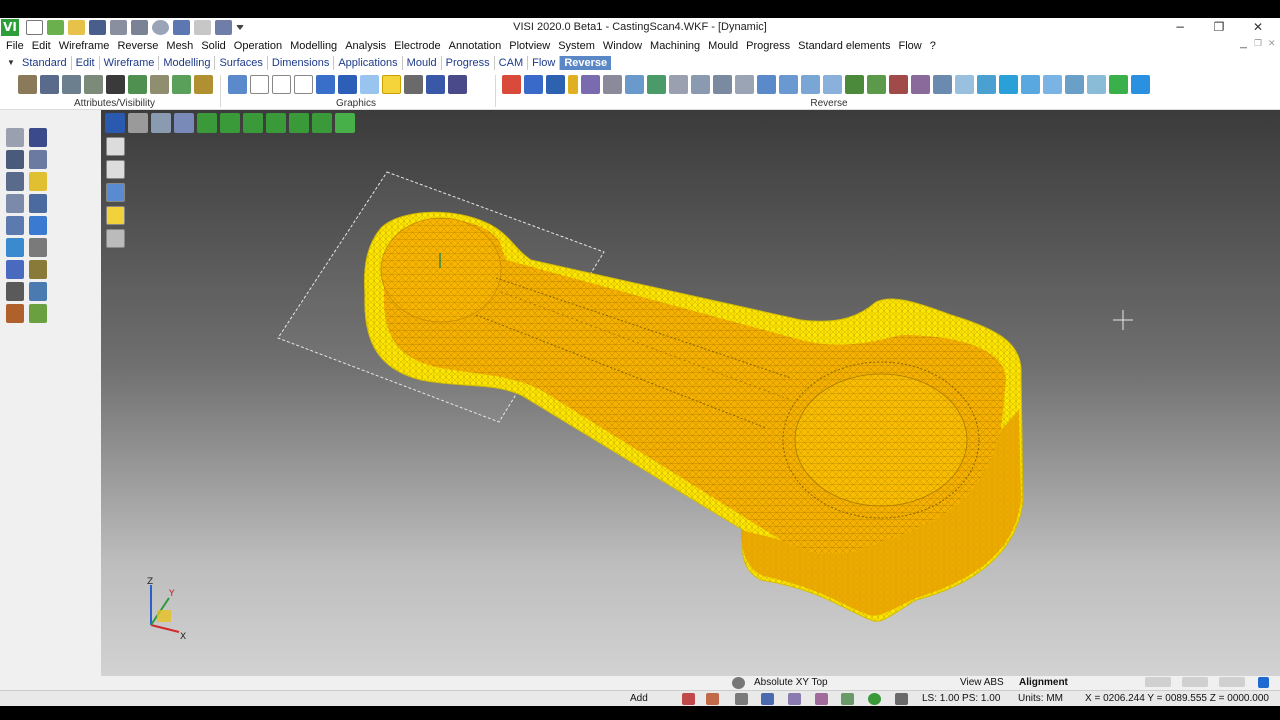 The width and height of the screenshot is (1280, 720). What do you see at coordinates (369, 84) in the screenshot?
I see `transparent-icon` at bounding box center [369, 84].